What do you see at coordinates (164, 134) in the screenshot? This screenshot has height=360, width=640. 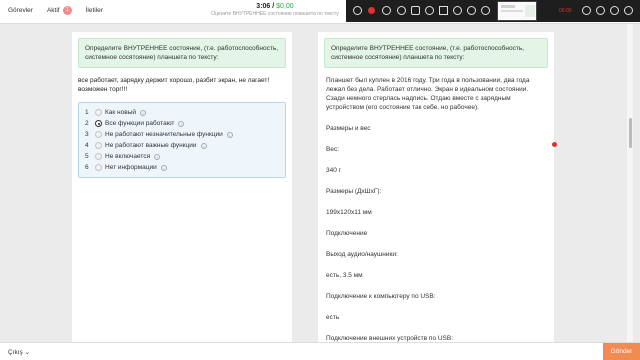 I see `option-label: Не работают незначительные функции` at bounding box center [164, 134].